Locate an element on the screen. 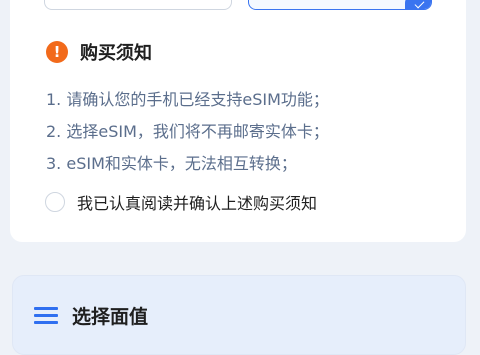  notice-header: ! 购买须知 is located at coordinates (99, 52).